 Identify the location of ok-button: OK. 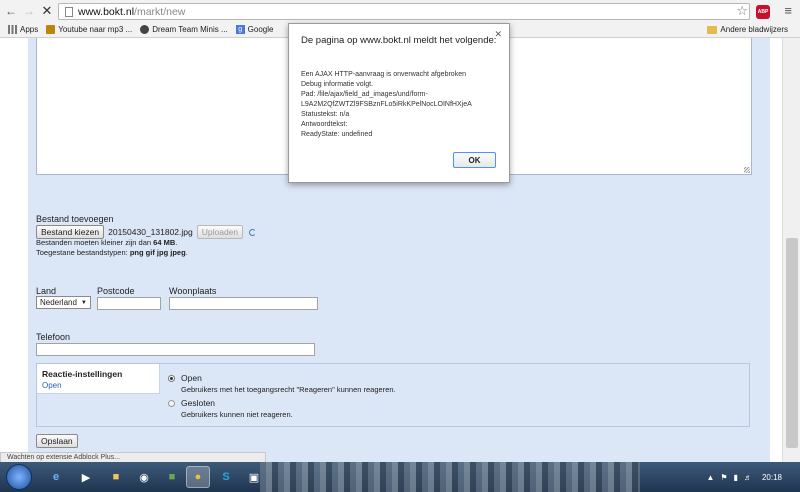
(474, 160).